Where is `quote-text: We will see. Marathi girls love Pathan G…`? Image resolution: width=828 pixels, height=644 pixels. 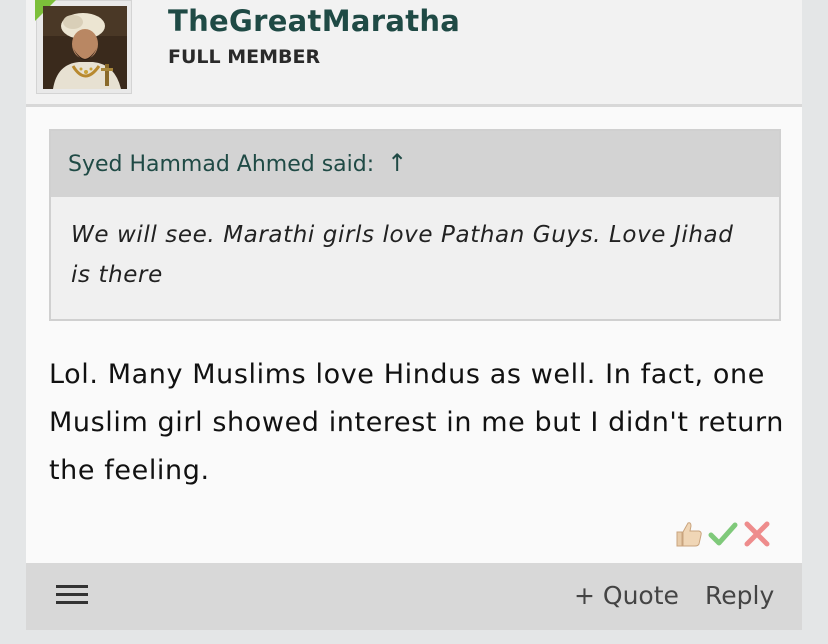
quote-text: We will see. Marathi girls love Pathan G… is located at coordinates (402, 255).